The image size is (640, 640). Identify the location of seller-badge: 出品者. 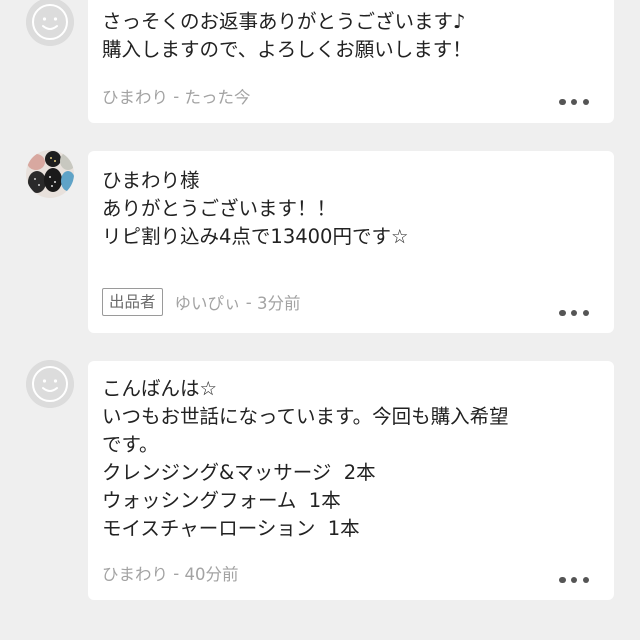
(132, 302).